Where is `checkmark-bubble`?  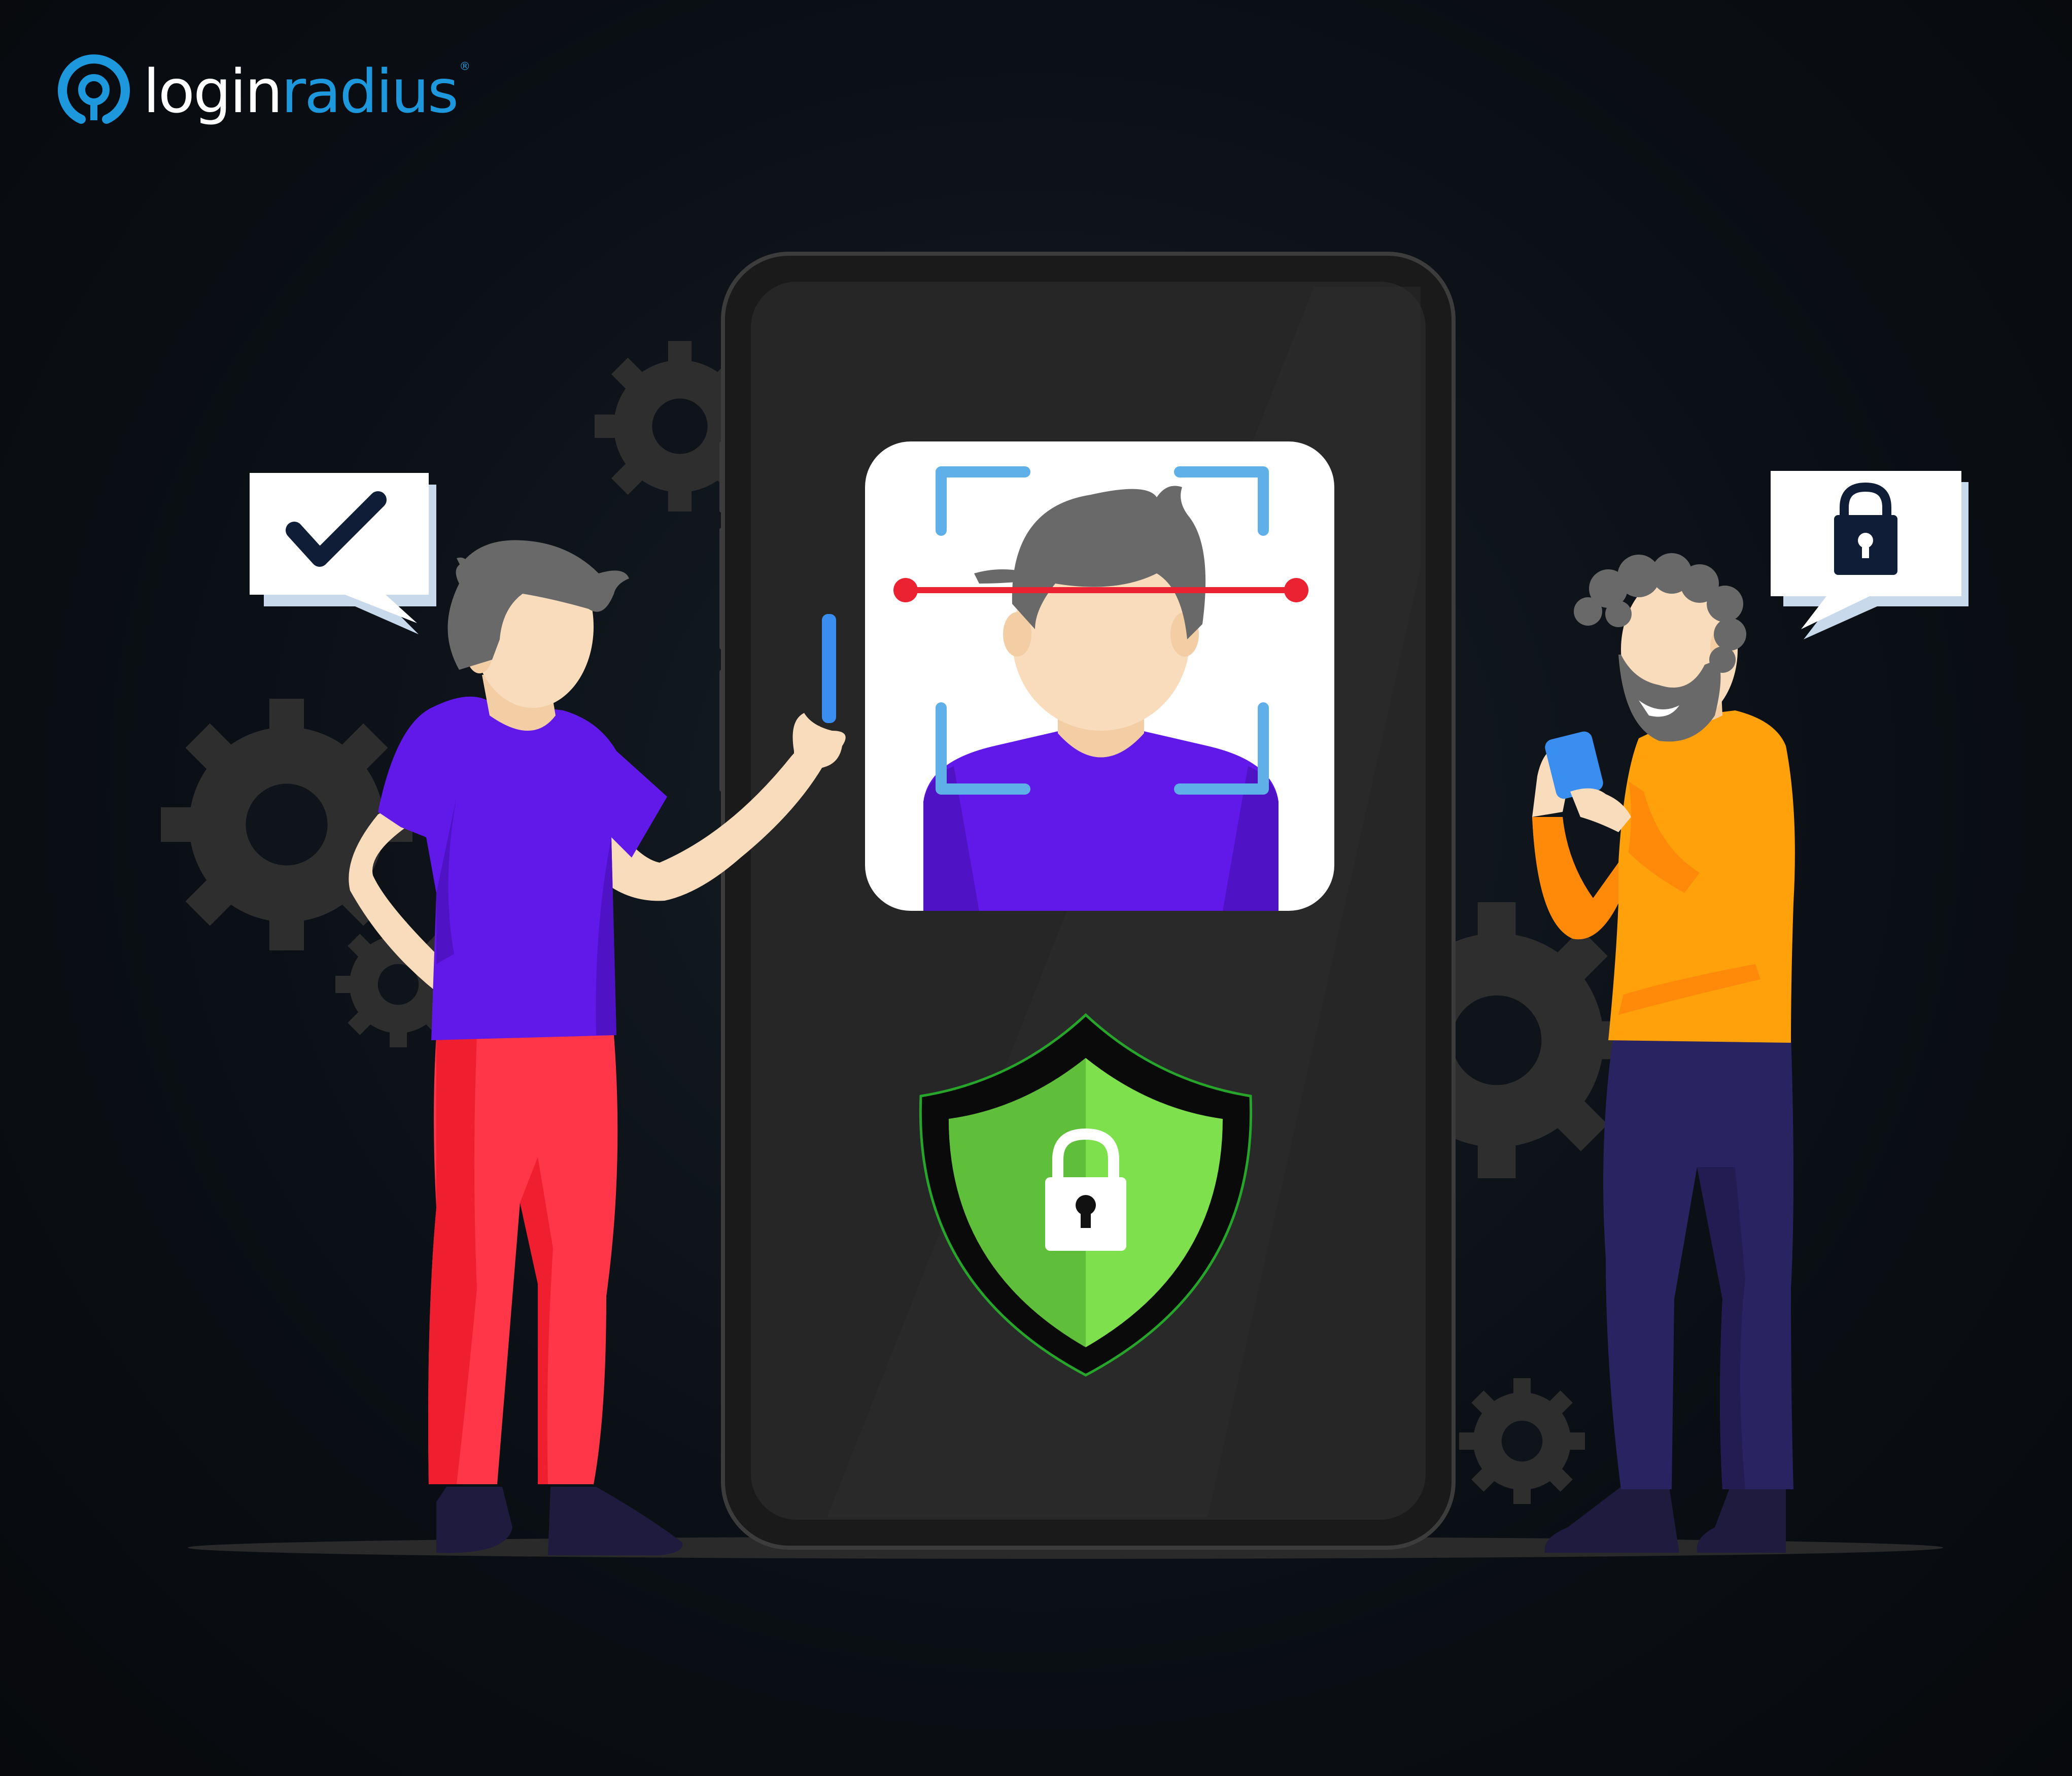
checkmark-bubble is located at coordinates (343, 553).